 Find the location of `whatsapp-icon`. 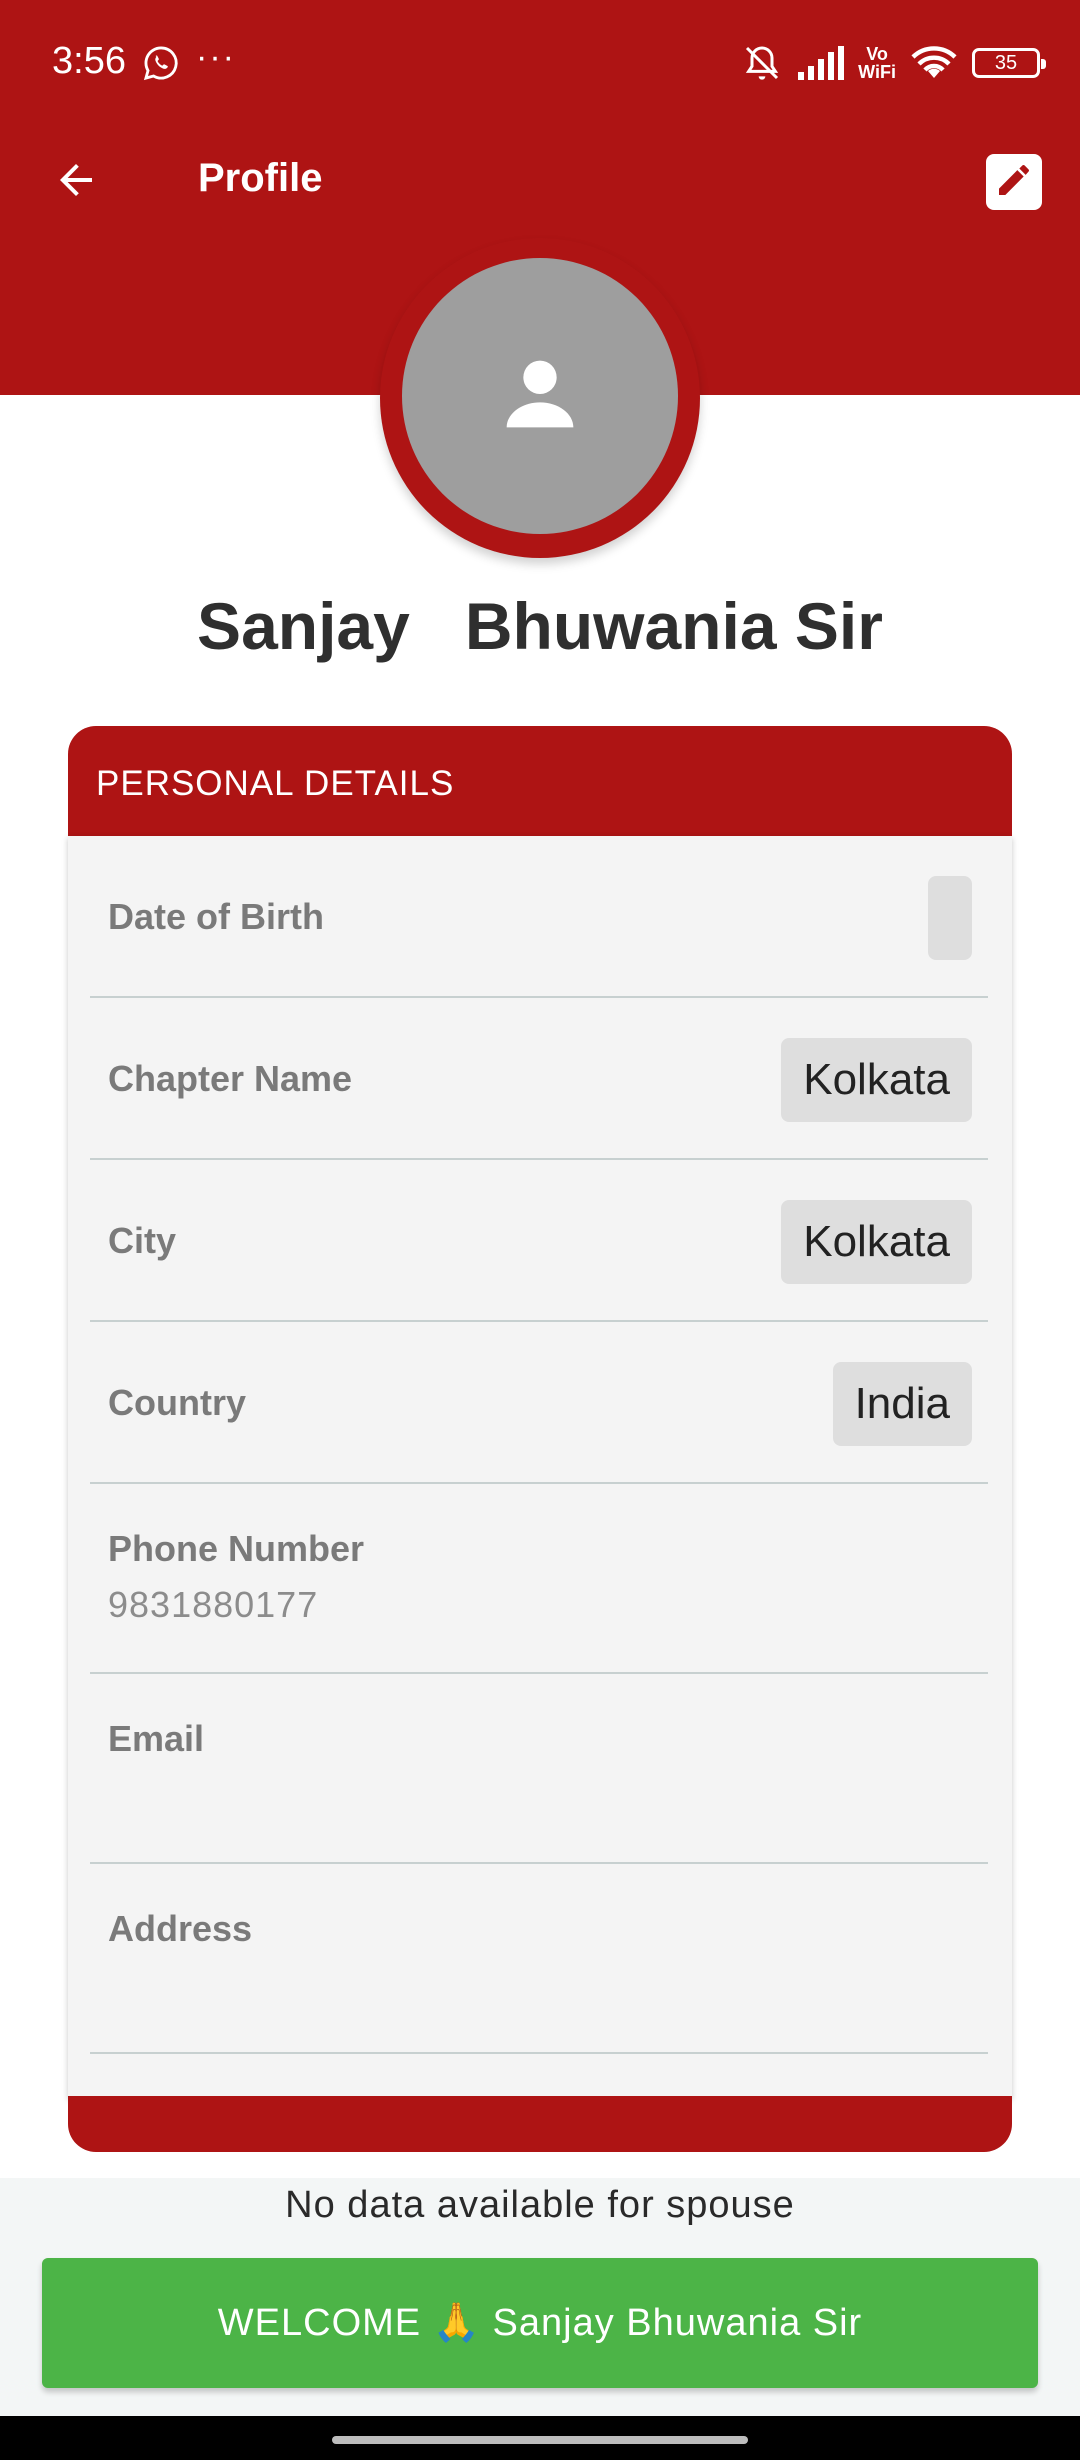

whatsapp-icon is located at coordinates (161, 63).